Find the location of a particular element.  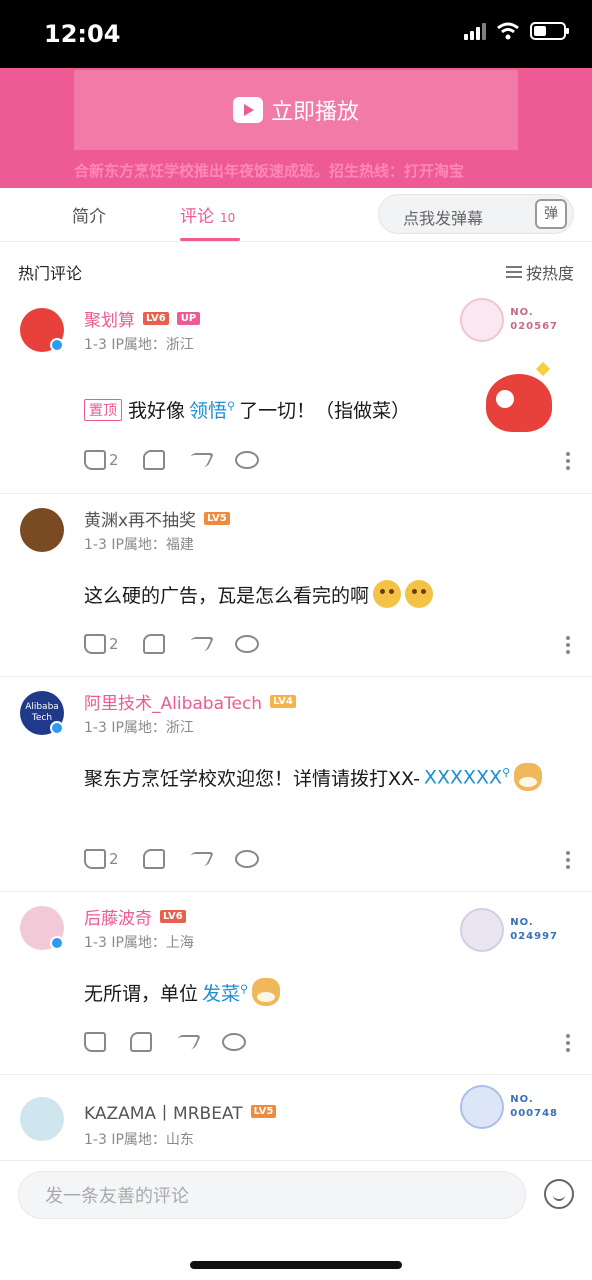

sort-label: 按热度 is located at coordinates (549, 273).